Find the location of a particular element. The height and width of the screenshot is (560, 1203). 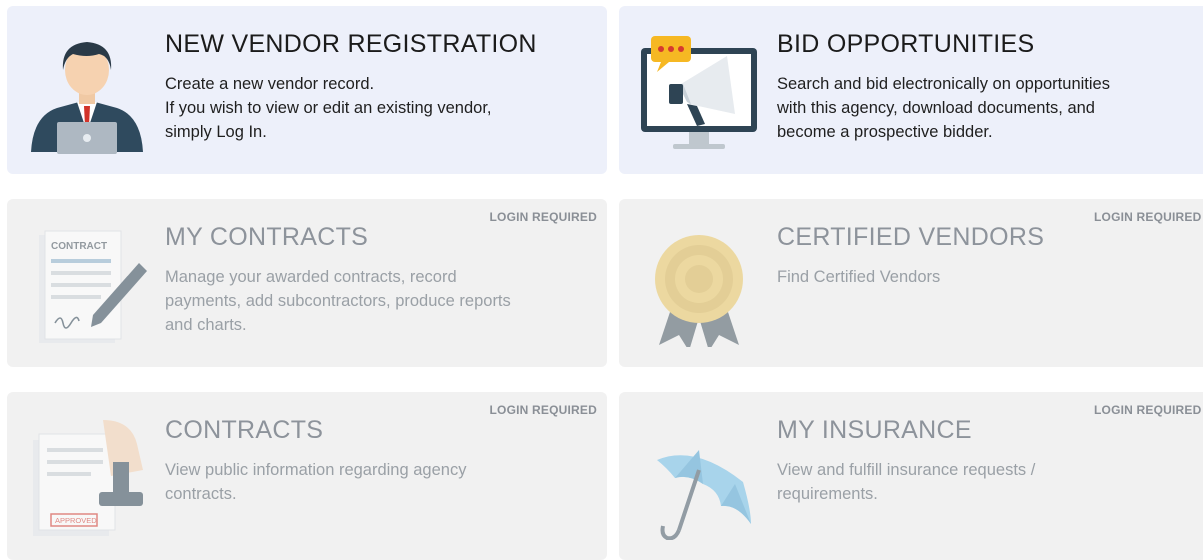

card-title: MY INSURANCE is located at coordinates (874, 430).